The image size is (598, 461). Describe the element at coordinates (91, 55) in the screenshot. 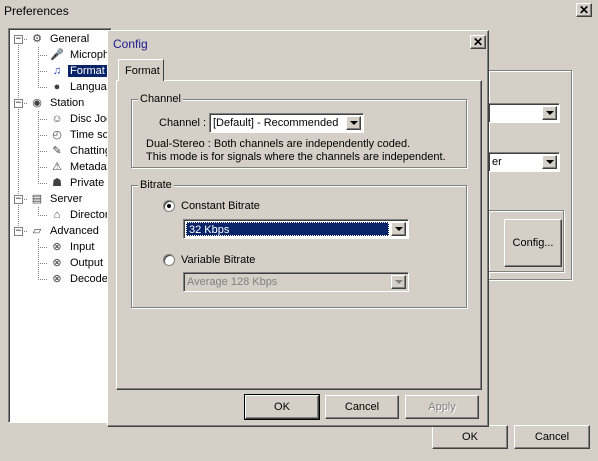

I see `tree-item-label: Microphe` at that location.